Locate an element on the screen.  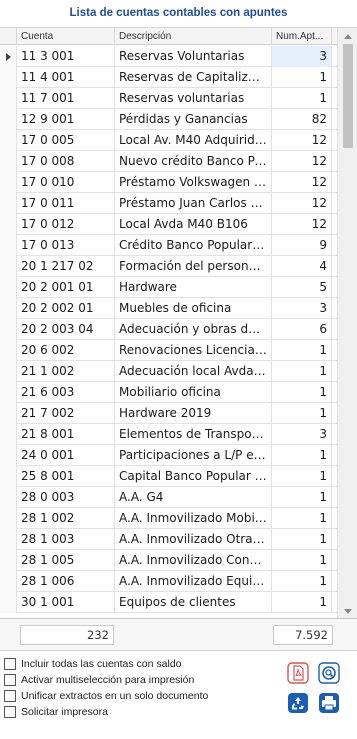
cell-descripcion: Reservas Voluntarias is located at coordinates (193, 56).